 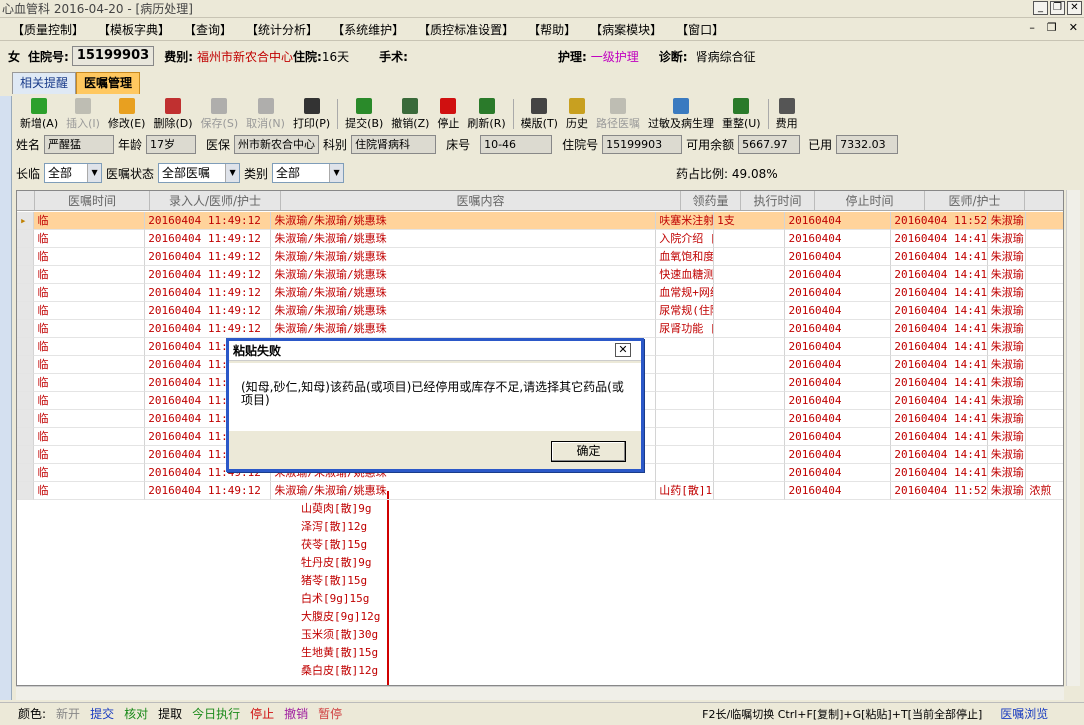 I want to click on toolbar-button-0: 新增(A), so click(x=39, y=114).